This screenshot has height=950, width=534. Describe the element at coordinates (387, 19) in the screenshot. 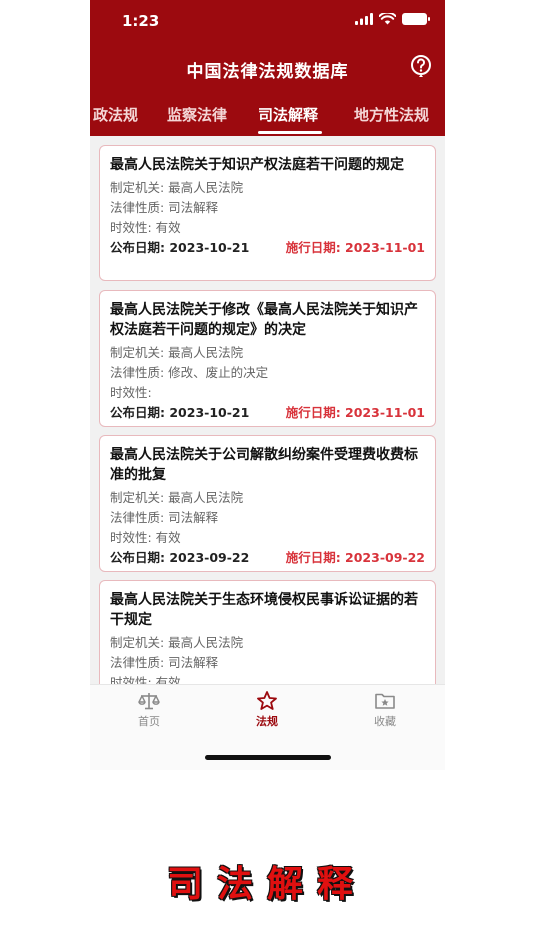

I see `wifi-icon` at that location.